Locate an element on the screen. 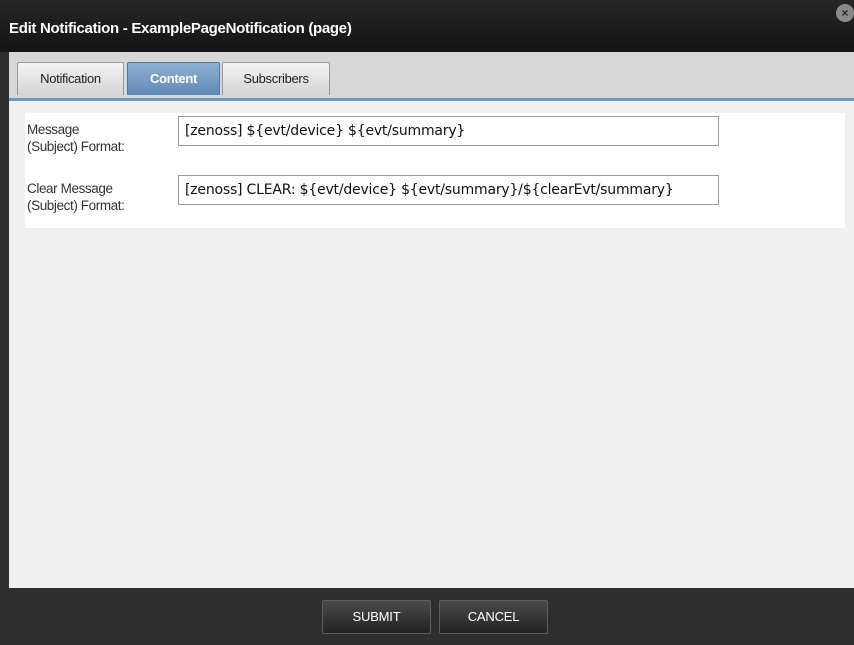  clear-message-format-label-line1: Clear Message is located at coordinates (70, 188).